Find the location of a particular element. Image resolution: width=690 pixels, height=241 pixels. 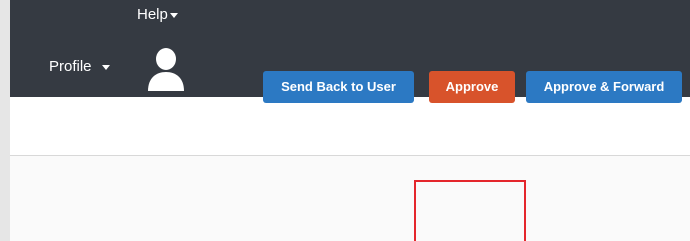

approve-highlight-box is located at coordinates (470, 210).